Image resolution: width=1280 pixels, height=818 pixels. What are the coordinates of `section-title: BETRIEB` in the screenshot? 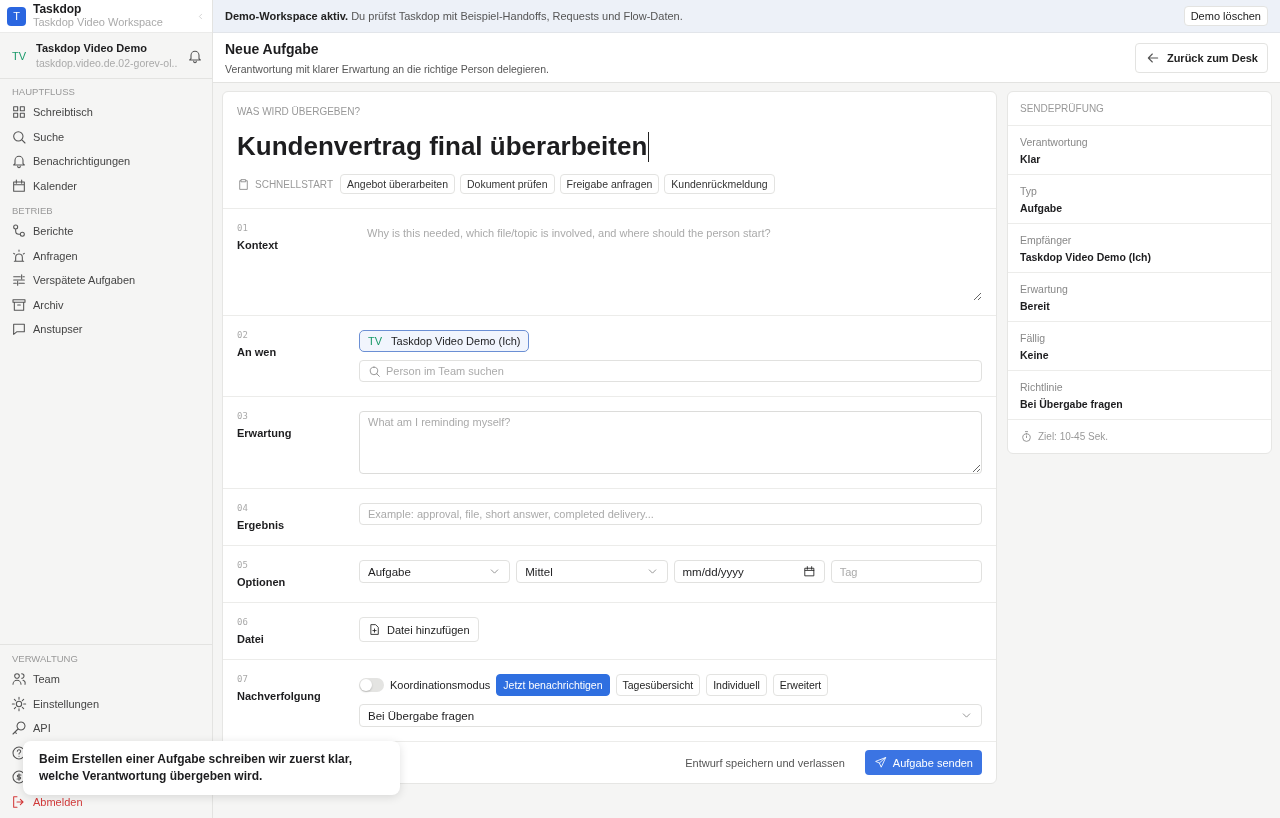 It's located at (32, 211).